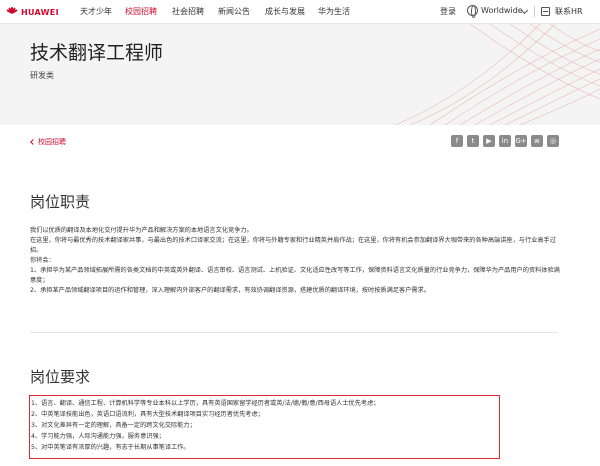 This screenshot has width=600, height=466. I want to click on page-title: 技术翻译工程师, so click(97, 53).